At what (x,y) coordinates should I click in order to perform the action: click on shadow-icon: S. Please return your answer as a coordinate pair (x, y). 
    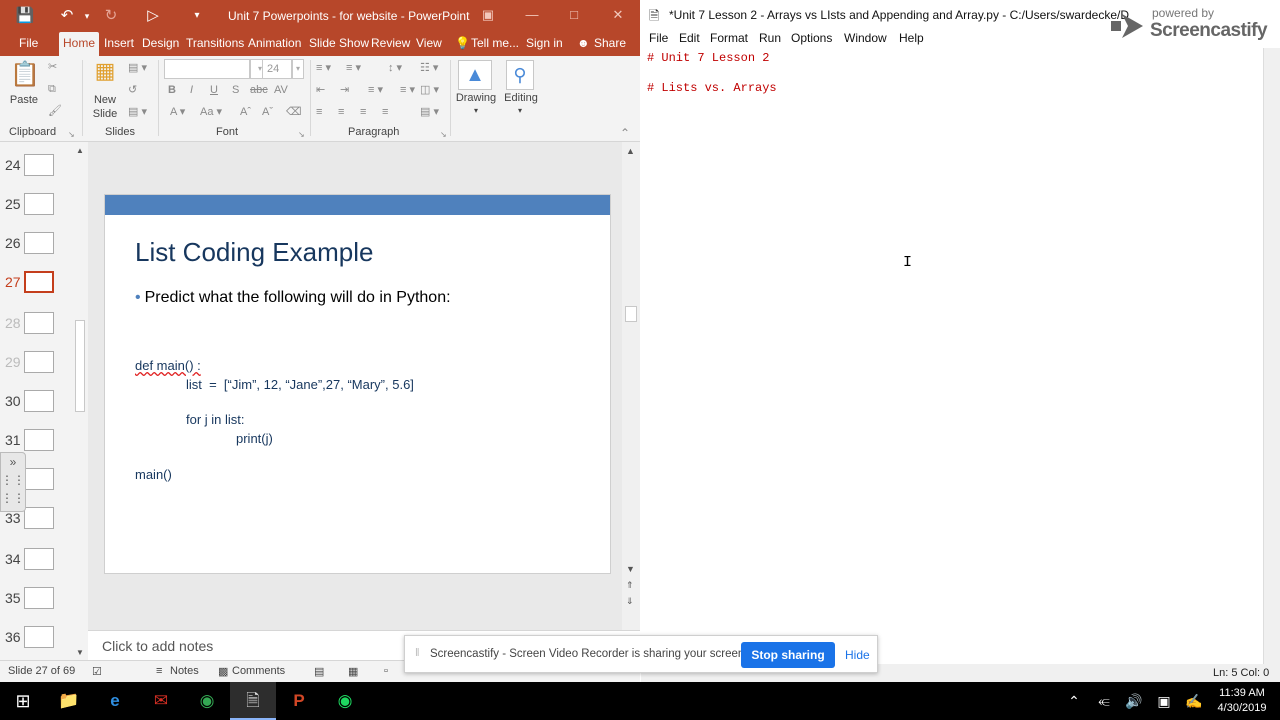
    Looking at the image, I should click on (235, 90).